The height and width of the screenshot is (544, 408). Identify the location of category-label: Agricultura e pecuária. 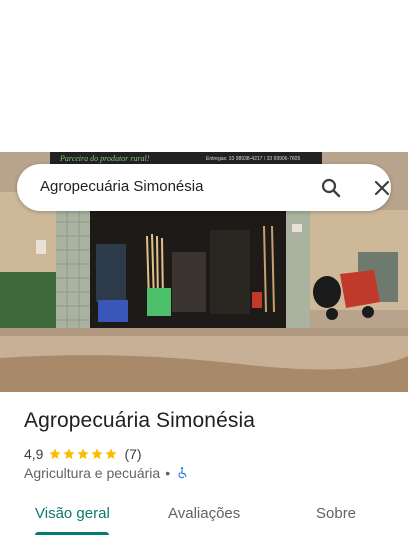
(92, 473).